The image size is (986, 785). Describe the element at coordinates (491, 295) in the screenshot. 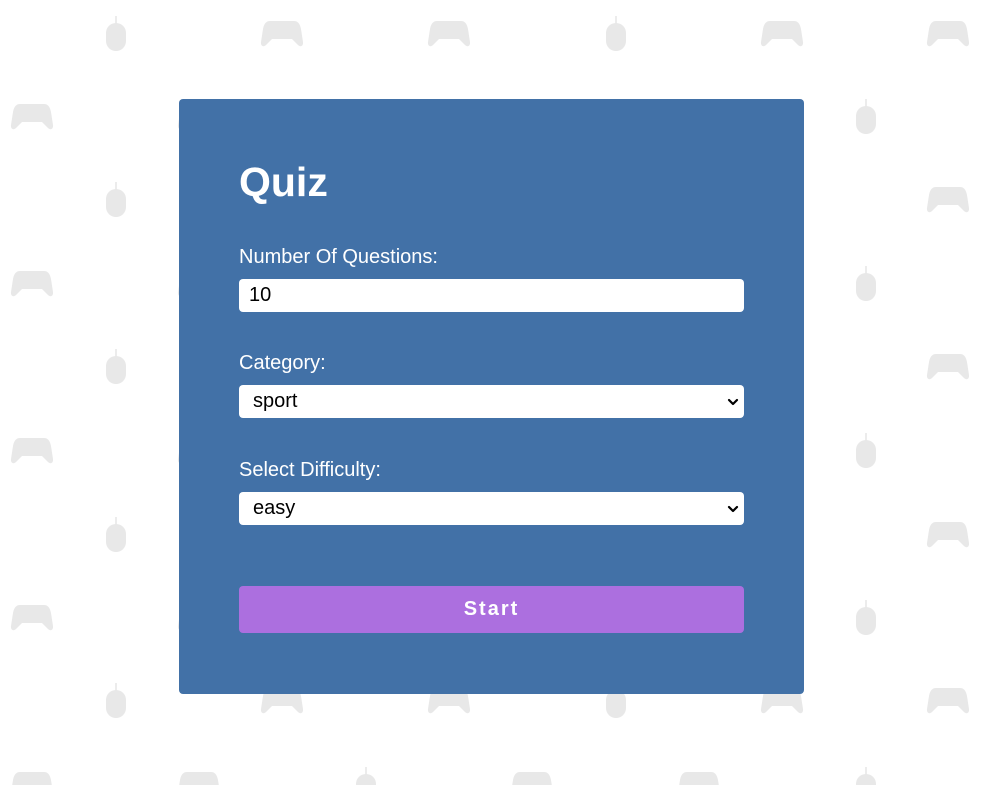

I see `number-of-questions-input: 10` at that location.